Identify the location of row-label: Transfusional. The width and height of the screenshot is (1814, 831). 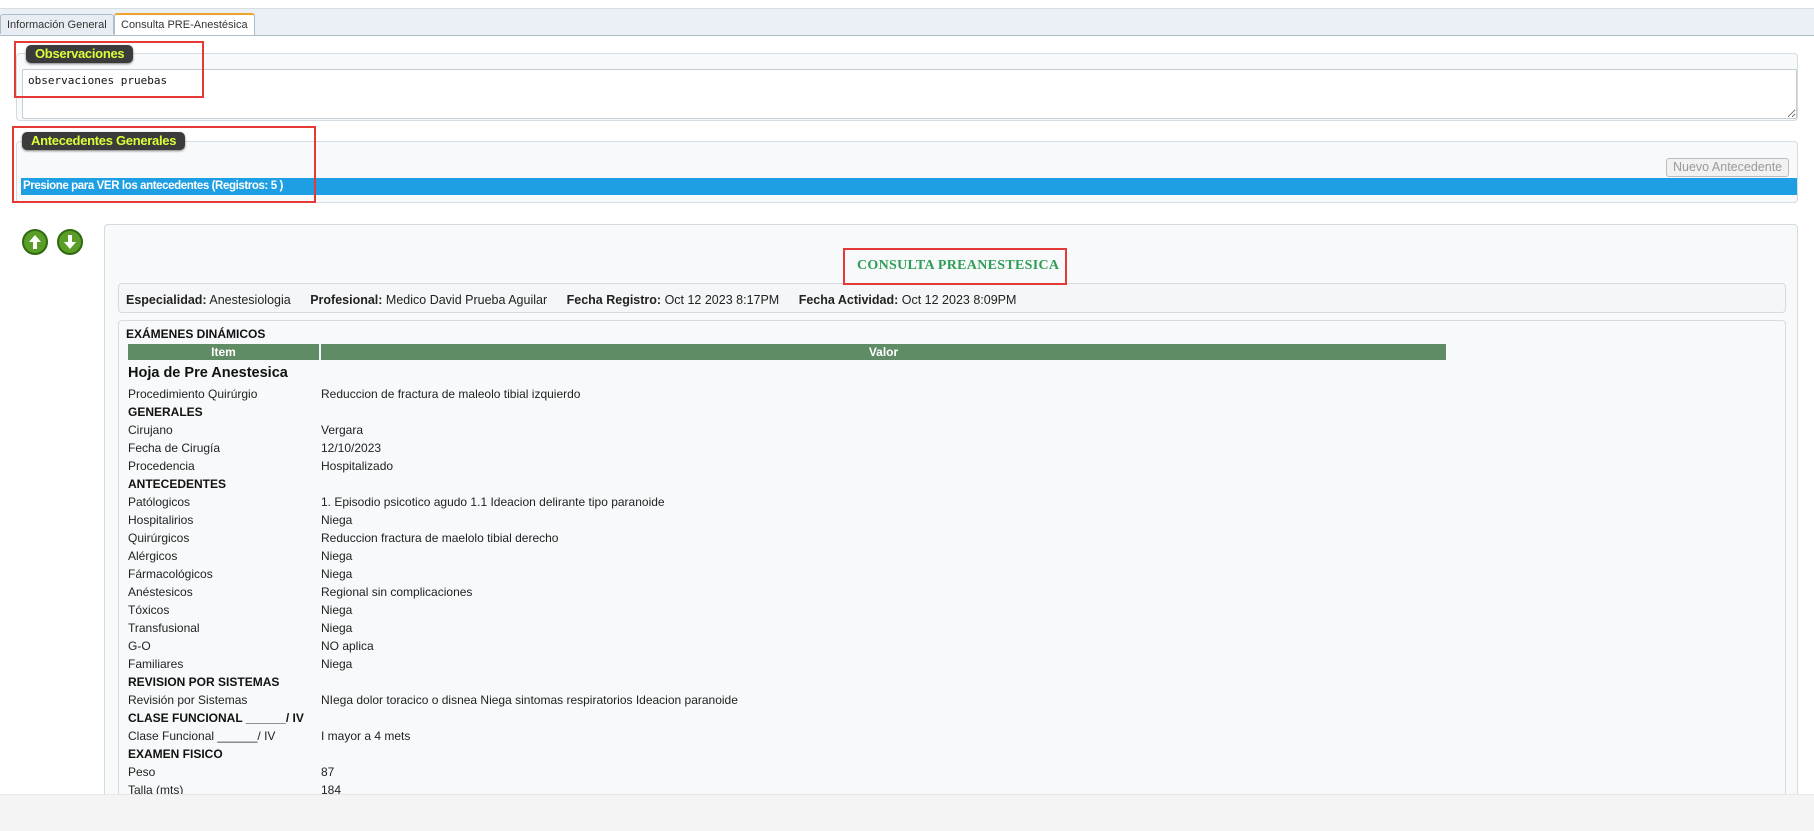
(164, 628).